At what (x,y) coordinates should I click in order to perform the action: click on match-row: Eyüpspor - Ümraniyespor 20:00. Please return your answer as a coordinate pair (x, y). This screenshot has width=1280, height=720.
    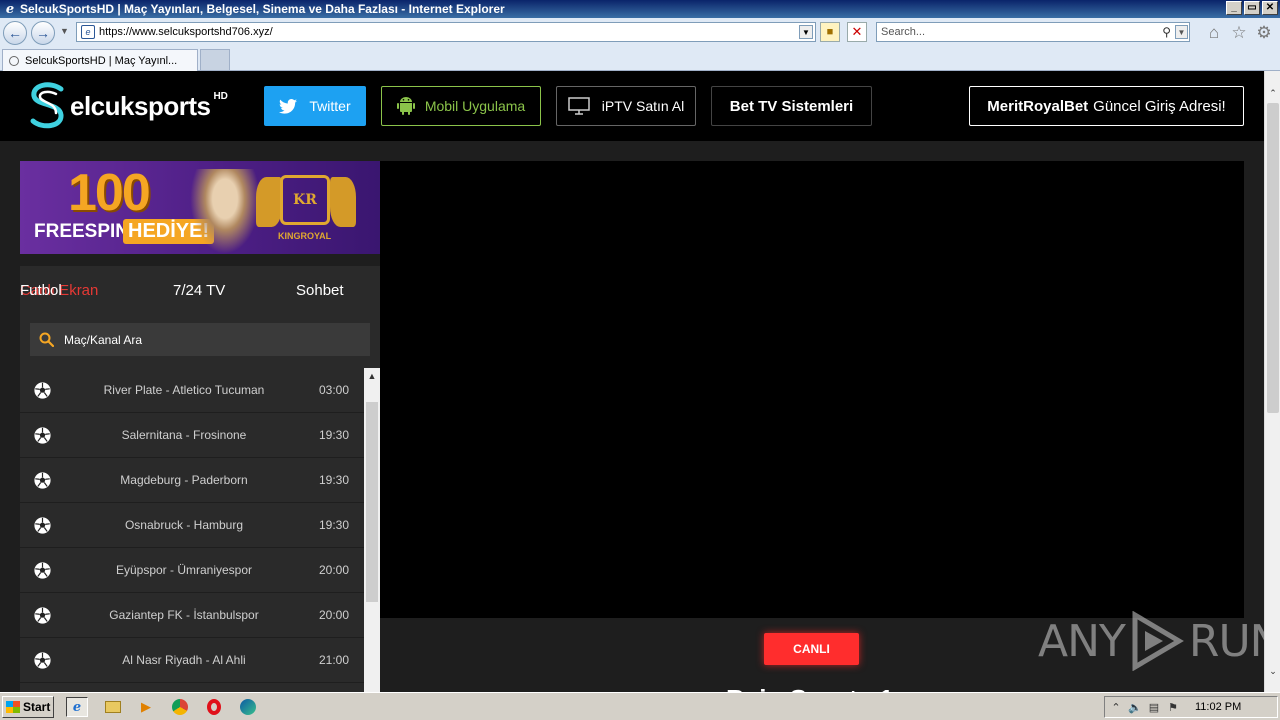
    Looking at the image, I should click on (192, 570).